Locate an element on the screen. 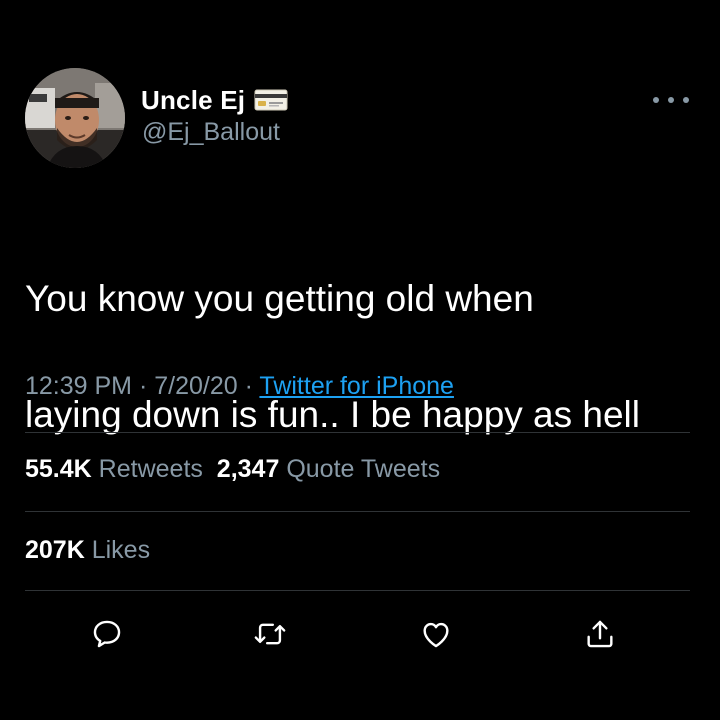 The height and width of the screenshot is (720, 720). name-row: Uncle Ej is located at coordinates (214, 100).